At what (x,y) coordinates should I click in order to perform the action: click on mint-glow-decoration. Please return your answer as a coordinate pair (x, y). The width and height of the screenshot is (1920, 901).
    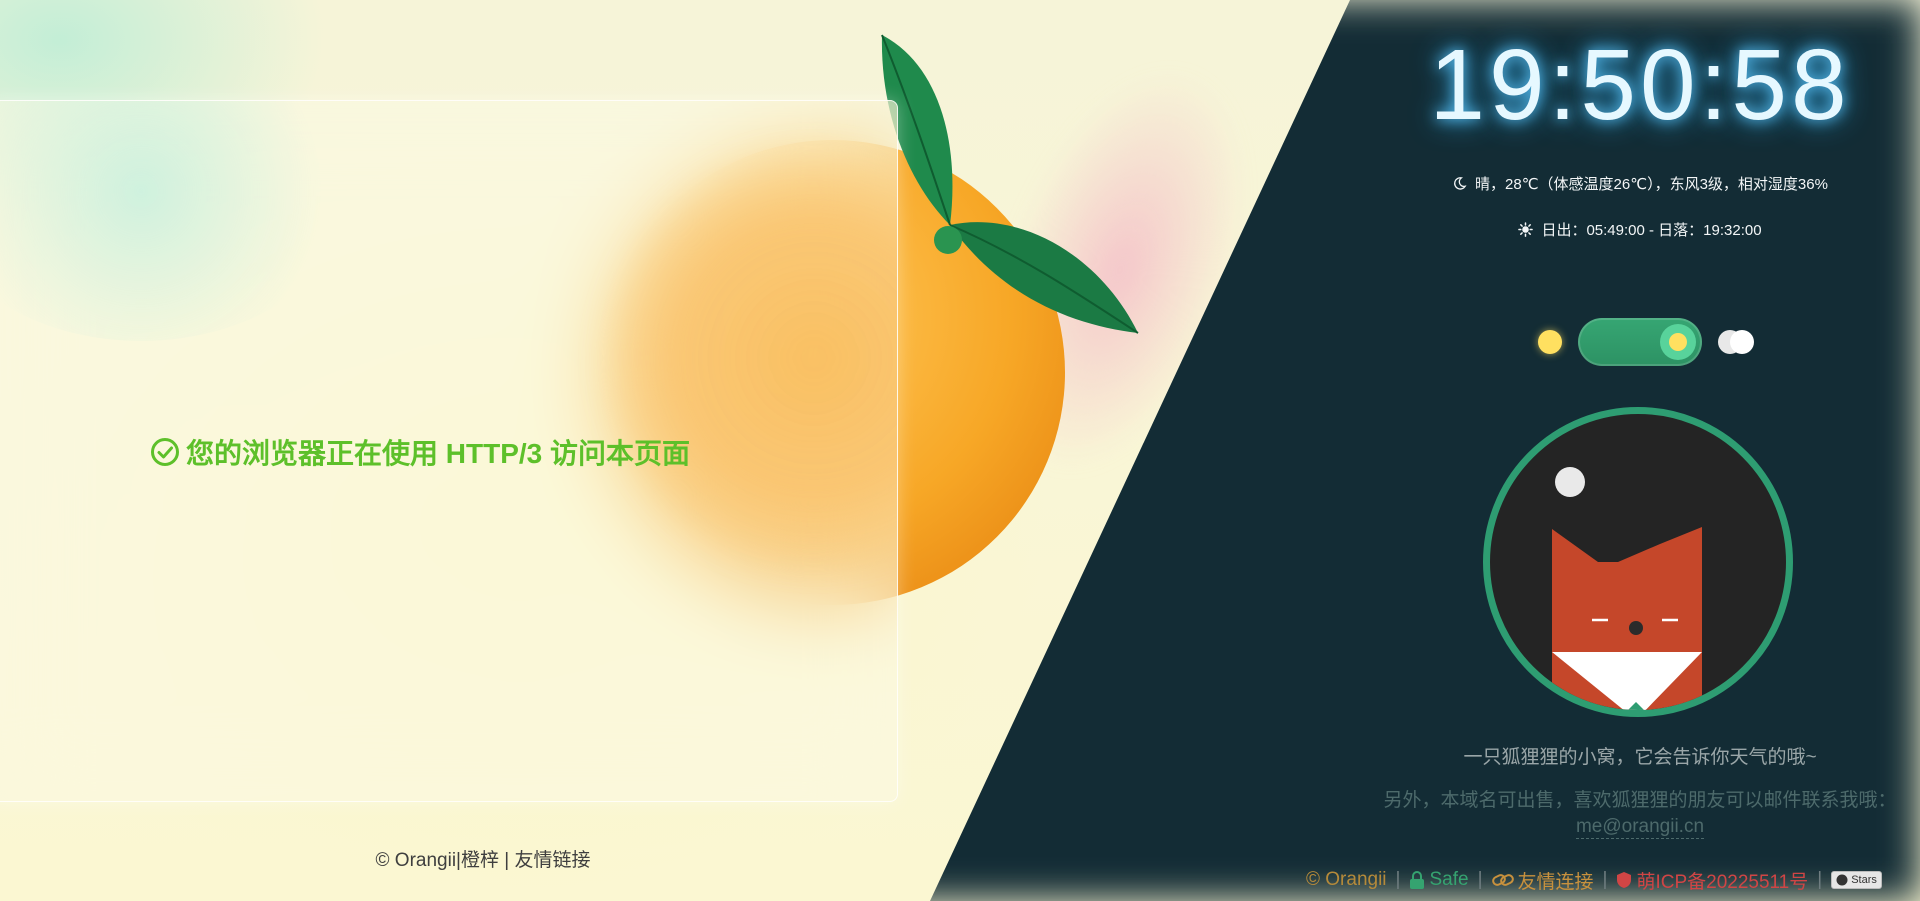
    Looking at the image, I should click on (175, 221).